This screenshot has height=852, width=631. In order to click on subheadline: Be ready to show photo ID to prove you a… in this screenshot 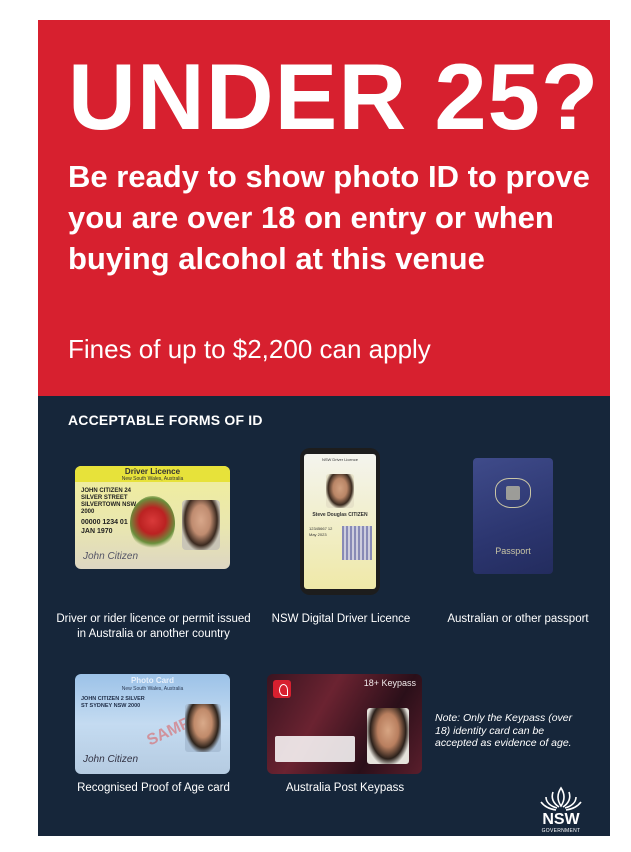, I will do `click(329, 217)`.